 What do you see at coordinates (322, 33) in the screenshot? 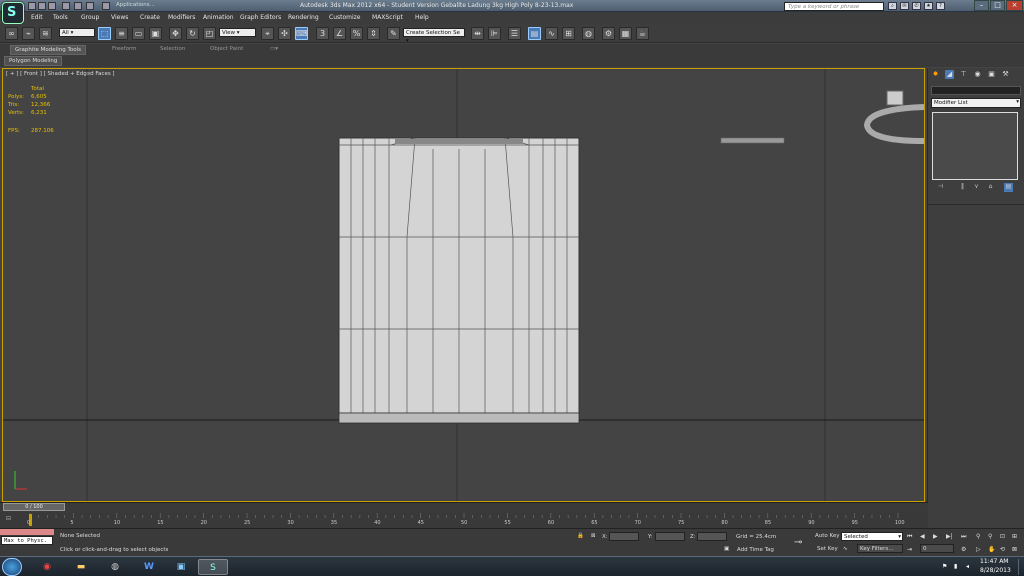
I see `snaps-toggle-icon: 3` at bounding box center [322, 33].